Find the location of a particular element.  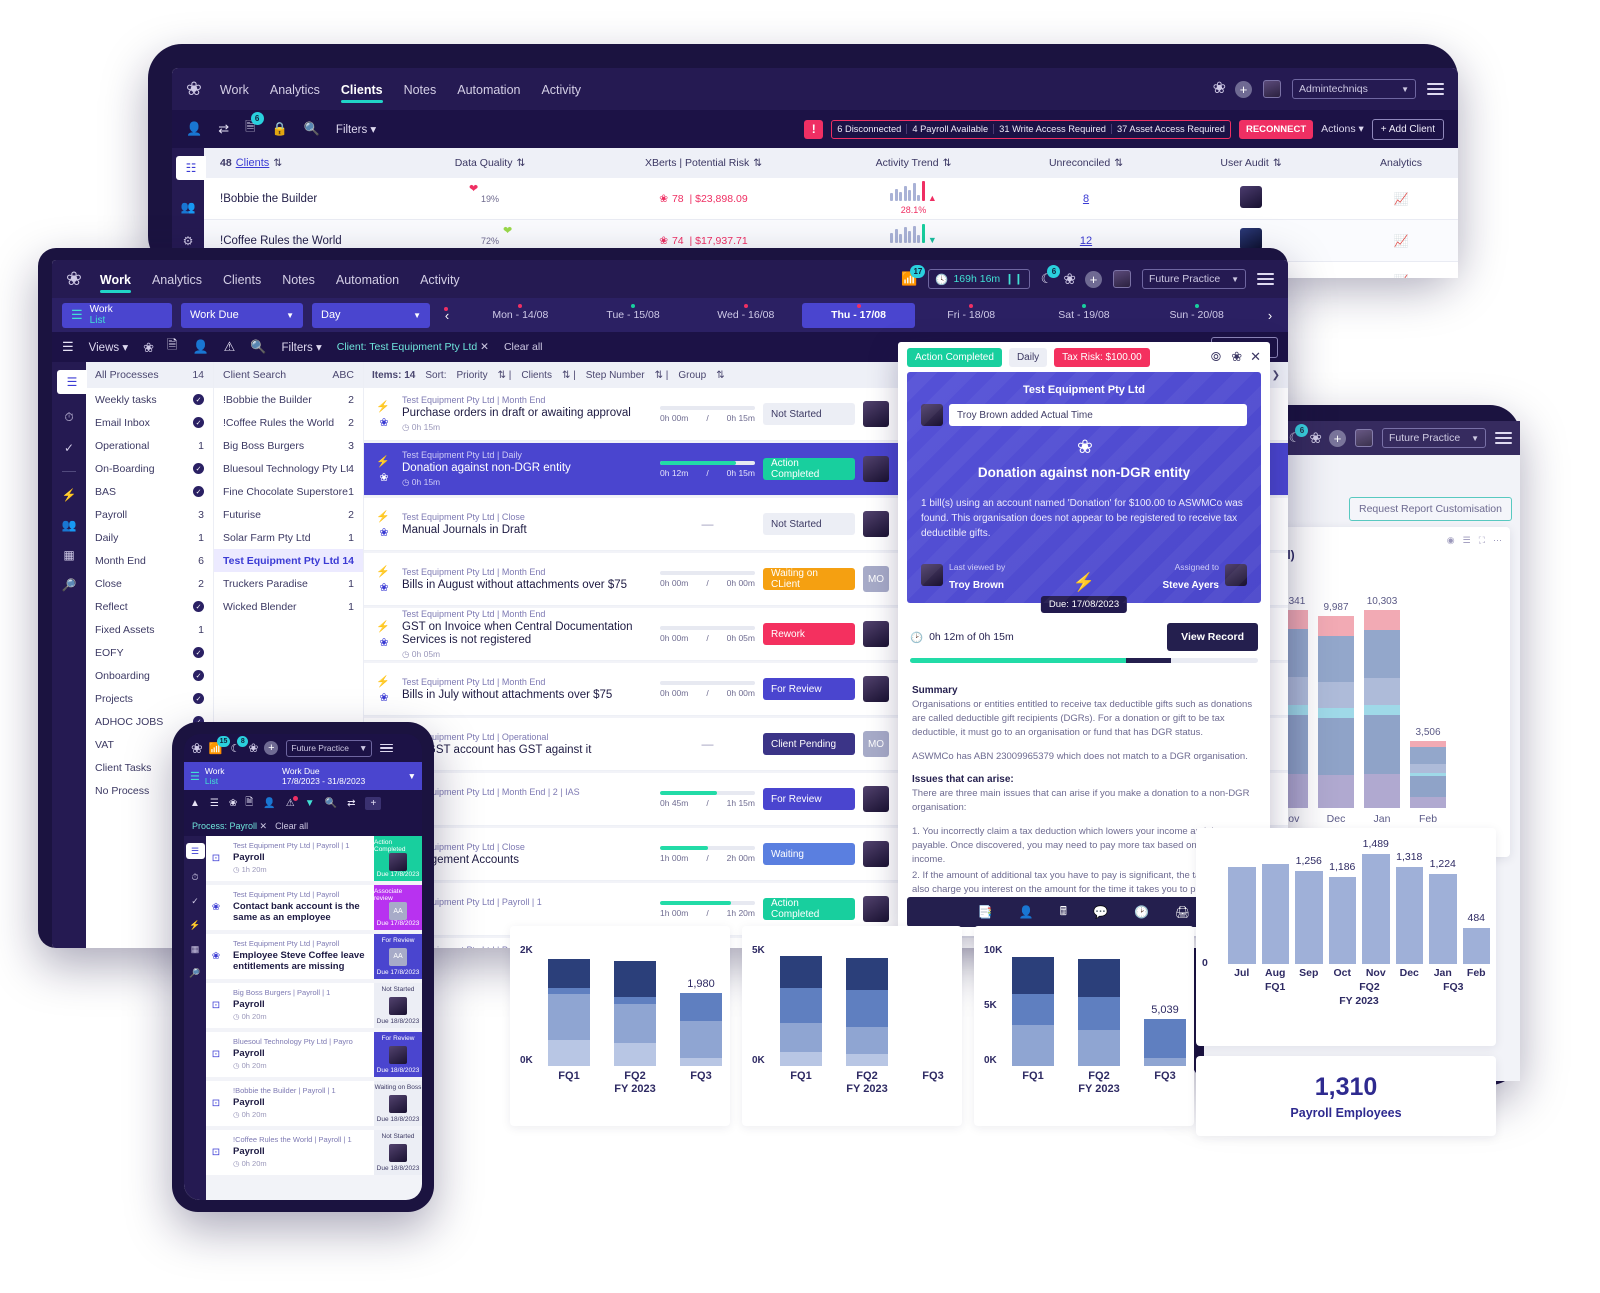

warning-icon: ⚠ is located at coordinates (292, 802).